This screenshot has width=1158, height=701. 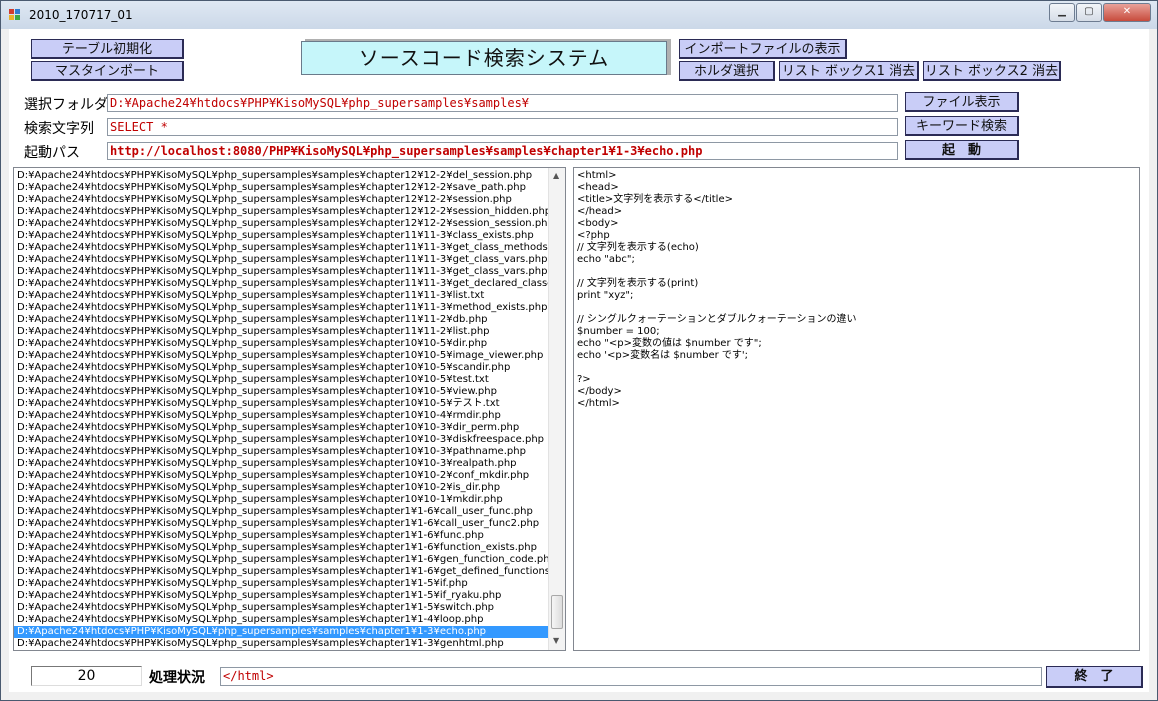 I want to click on keyword-search-button: キーワード検索, so click(x=962, y=126).